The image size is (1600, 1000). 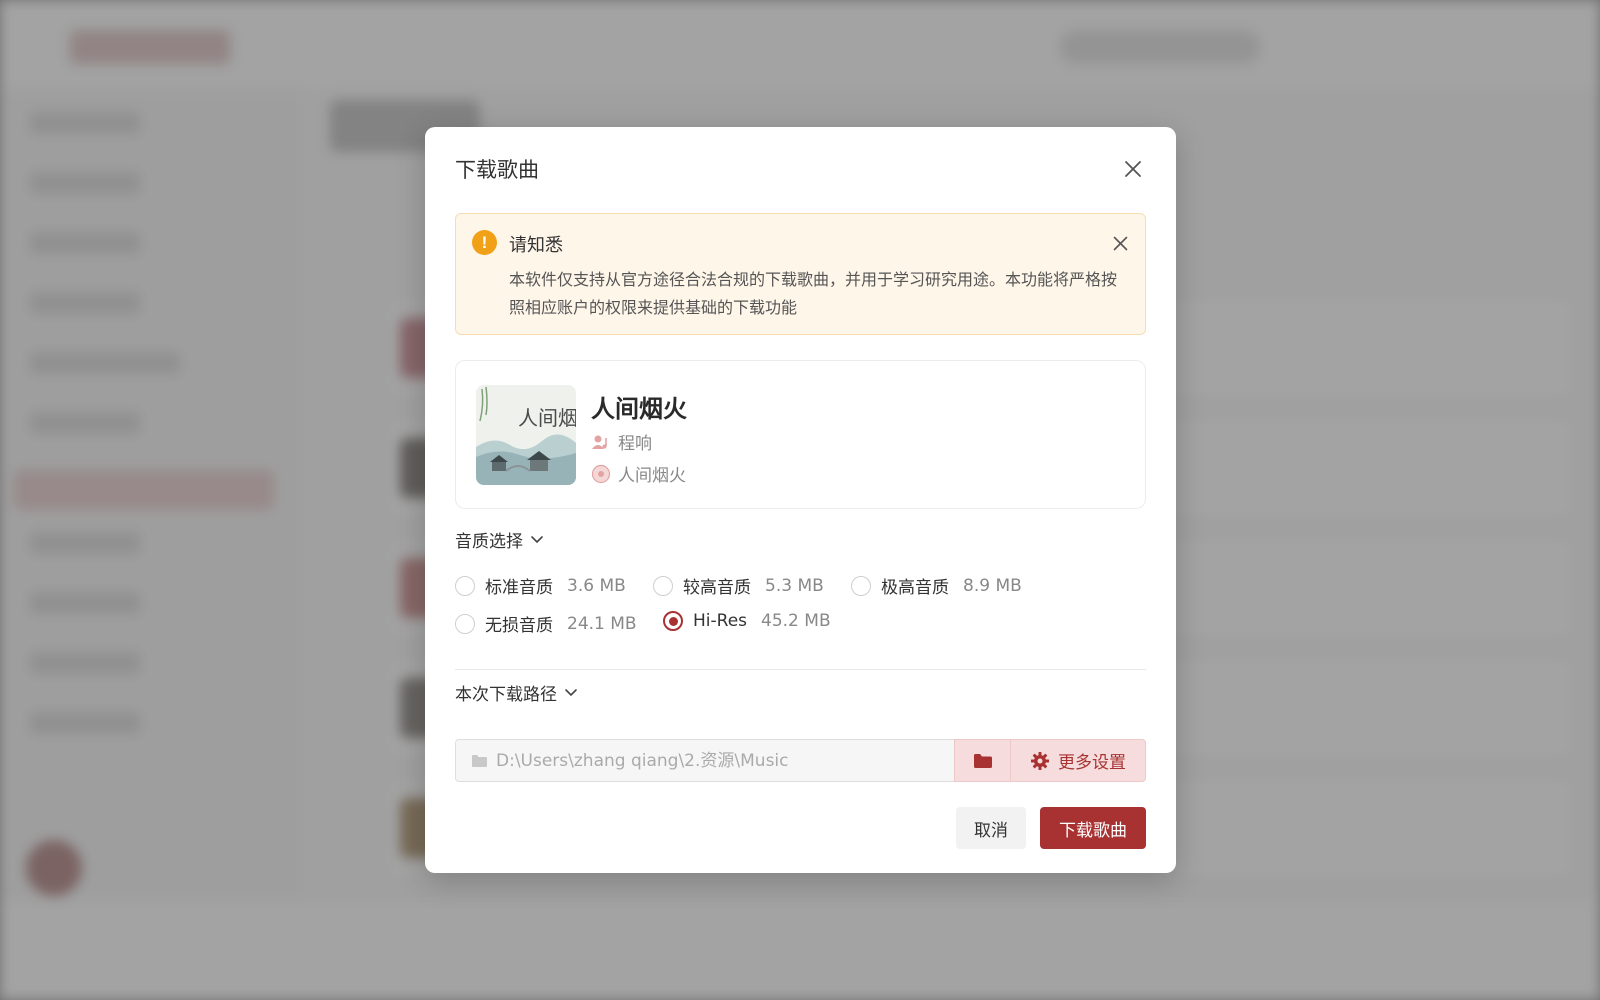 What do you see at coordinates (484, 242) in the screenshot?
I see `warning-icon: !` at bounding box center [484, 242].